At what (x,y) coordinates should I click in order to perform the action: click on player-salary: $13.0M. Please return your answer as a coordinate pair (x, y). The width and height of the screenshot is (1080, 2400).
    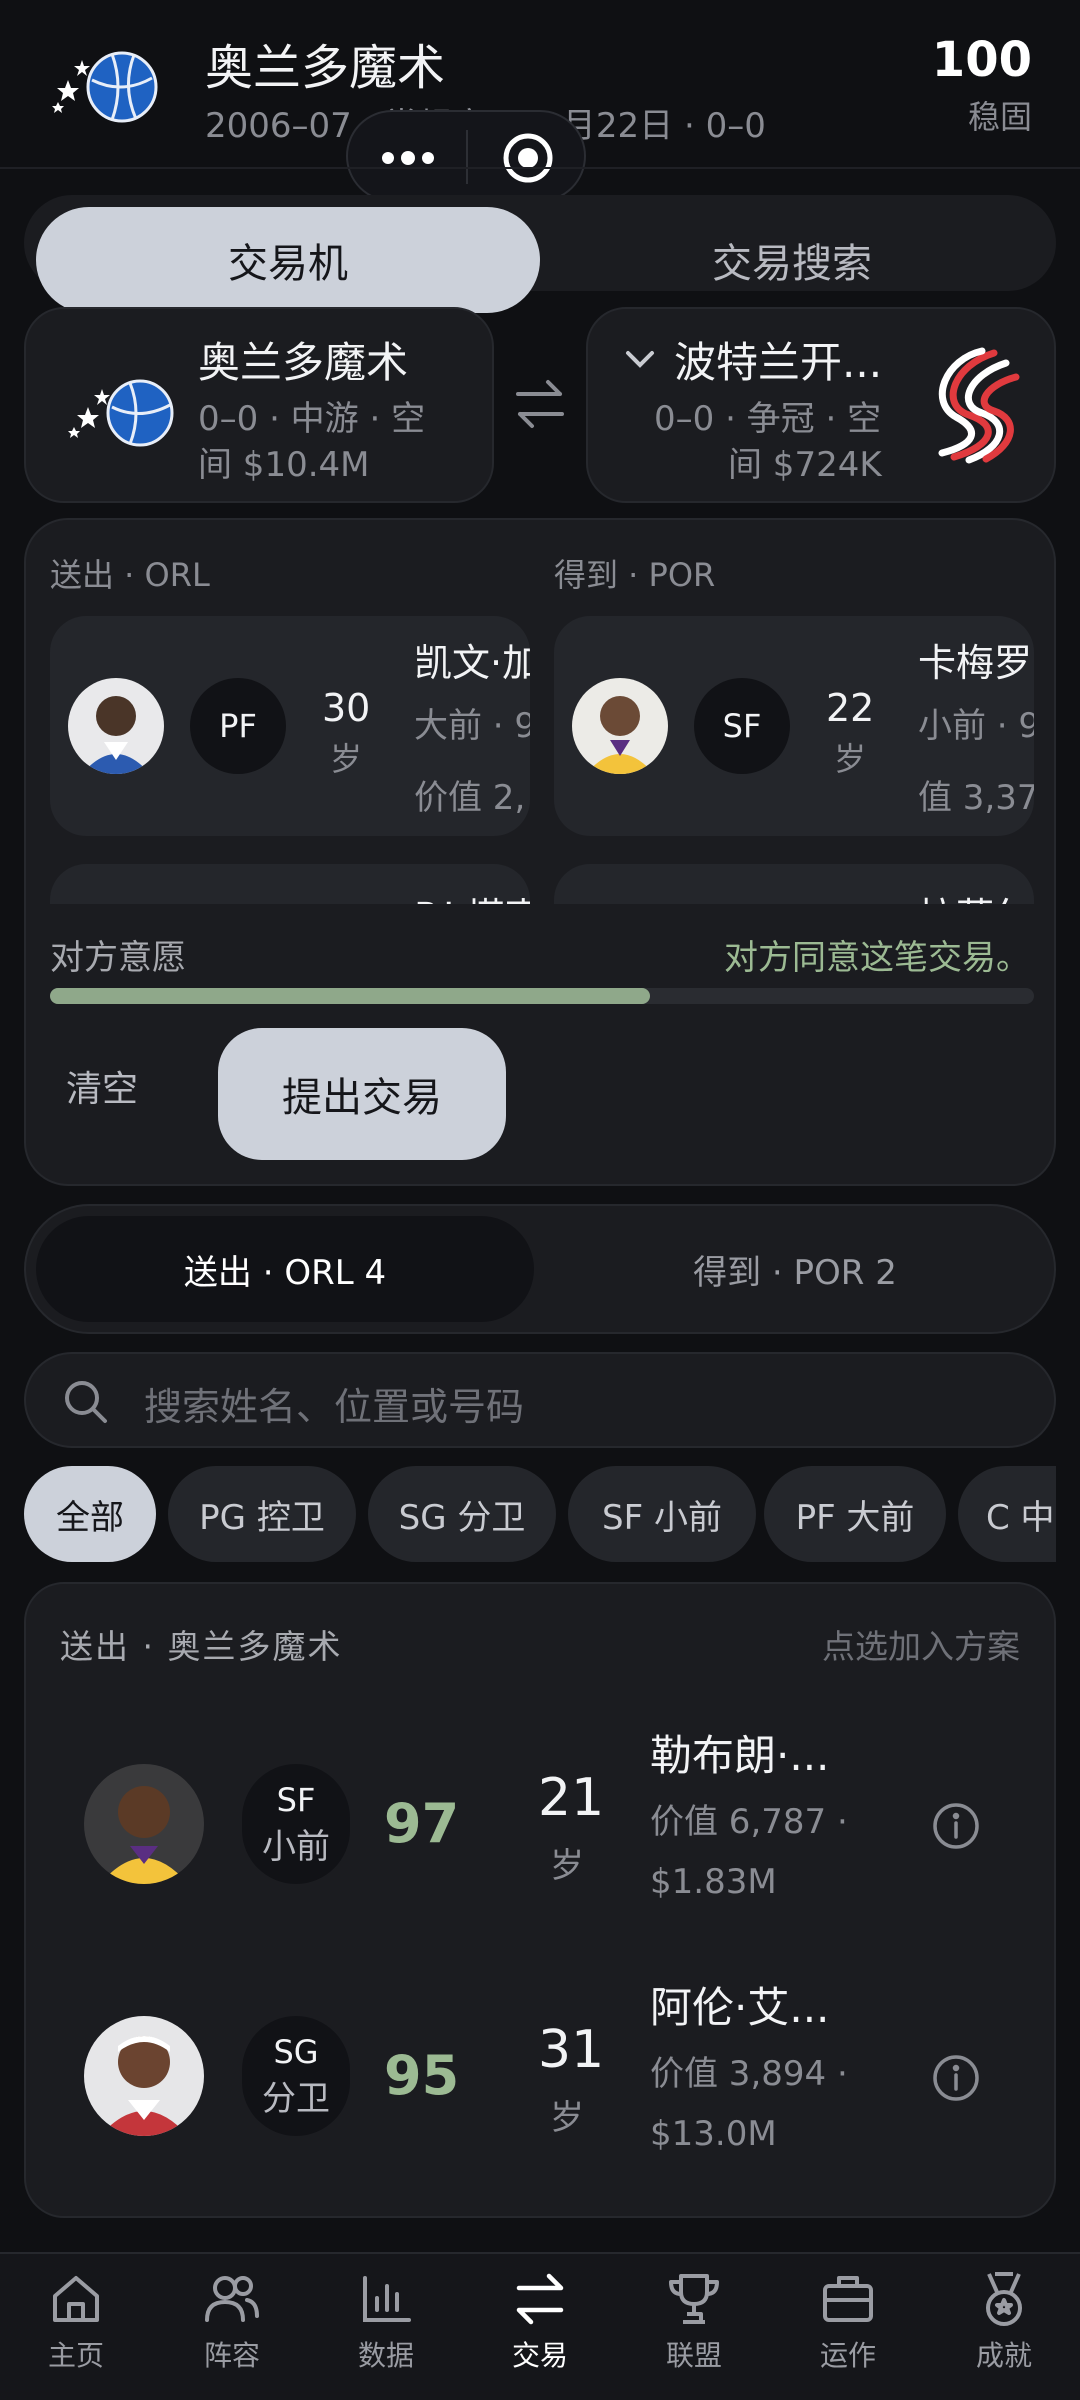
    Looking at the image, I should click on (713, 2134).